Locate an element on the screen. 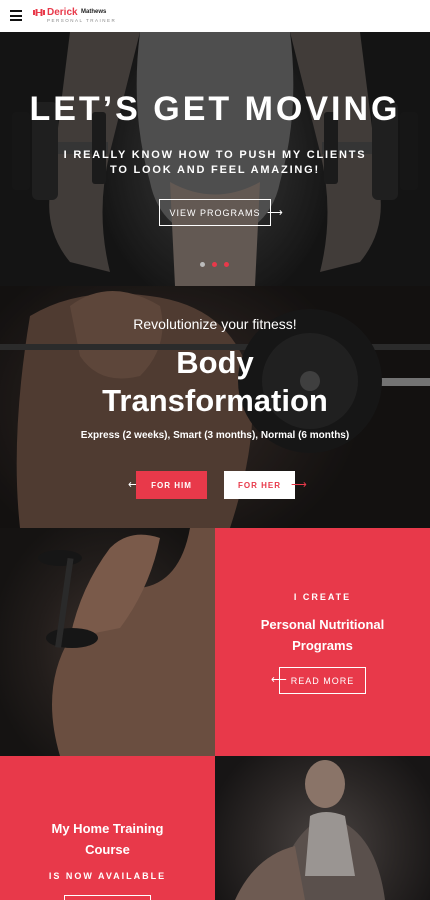  home-training-title-line1: My Home Training is located at coordinates (107, 828).